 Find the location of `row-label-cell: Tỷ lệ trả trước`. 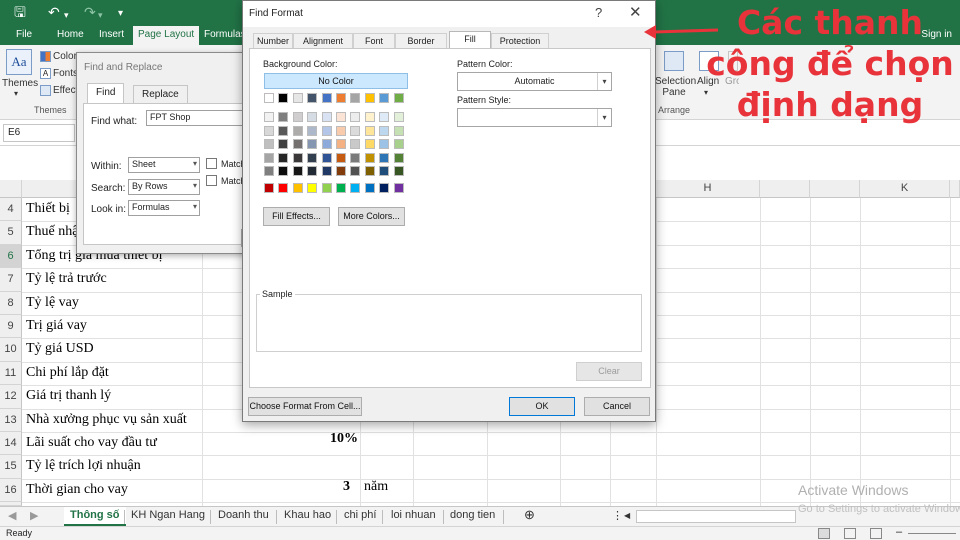

row-label-cell: Tỷ lệ trả trước is located at coordinates (114, 279).